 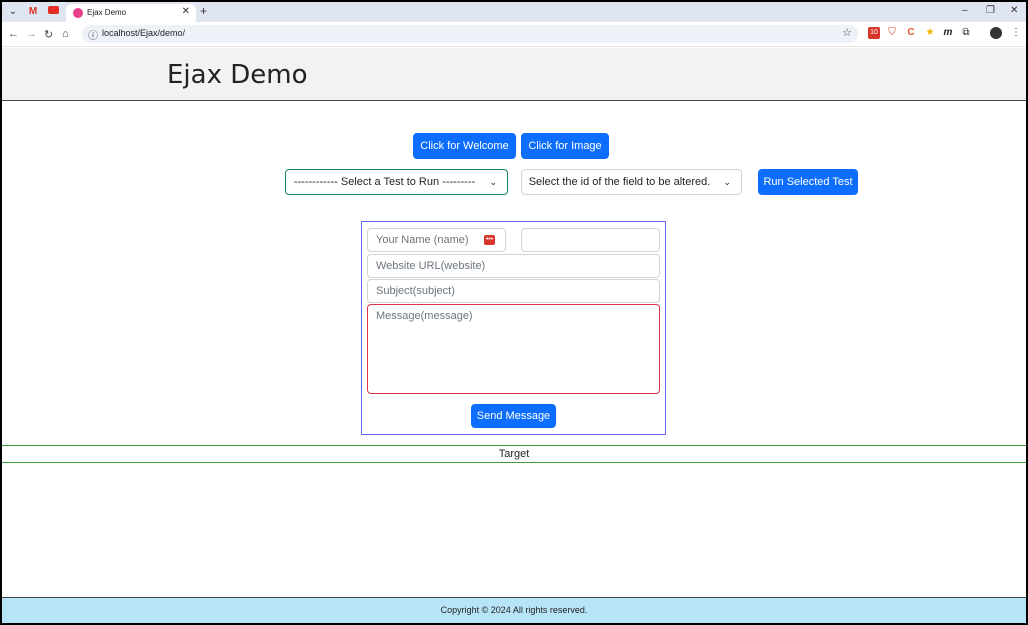 What do you see at coordinates (513, 291) in the screenshot?
I see `subject-input: Subject(subject)` at bounding box center [513, 291].